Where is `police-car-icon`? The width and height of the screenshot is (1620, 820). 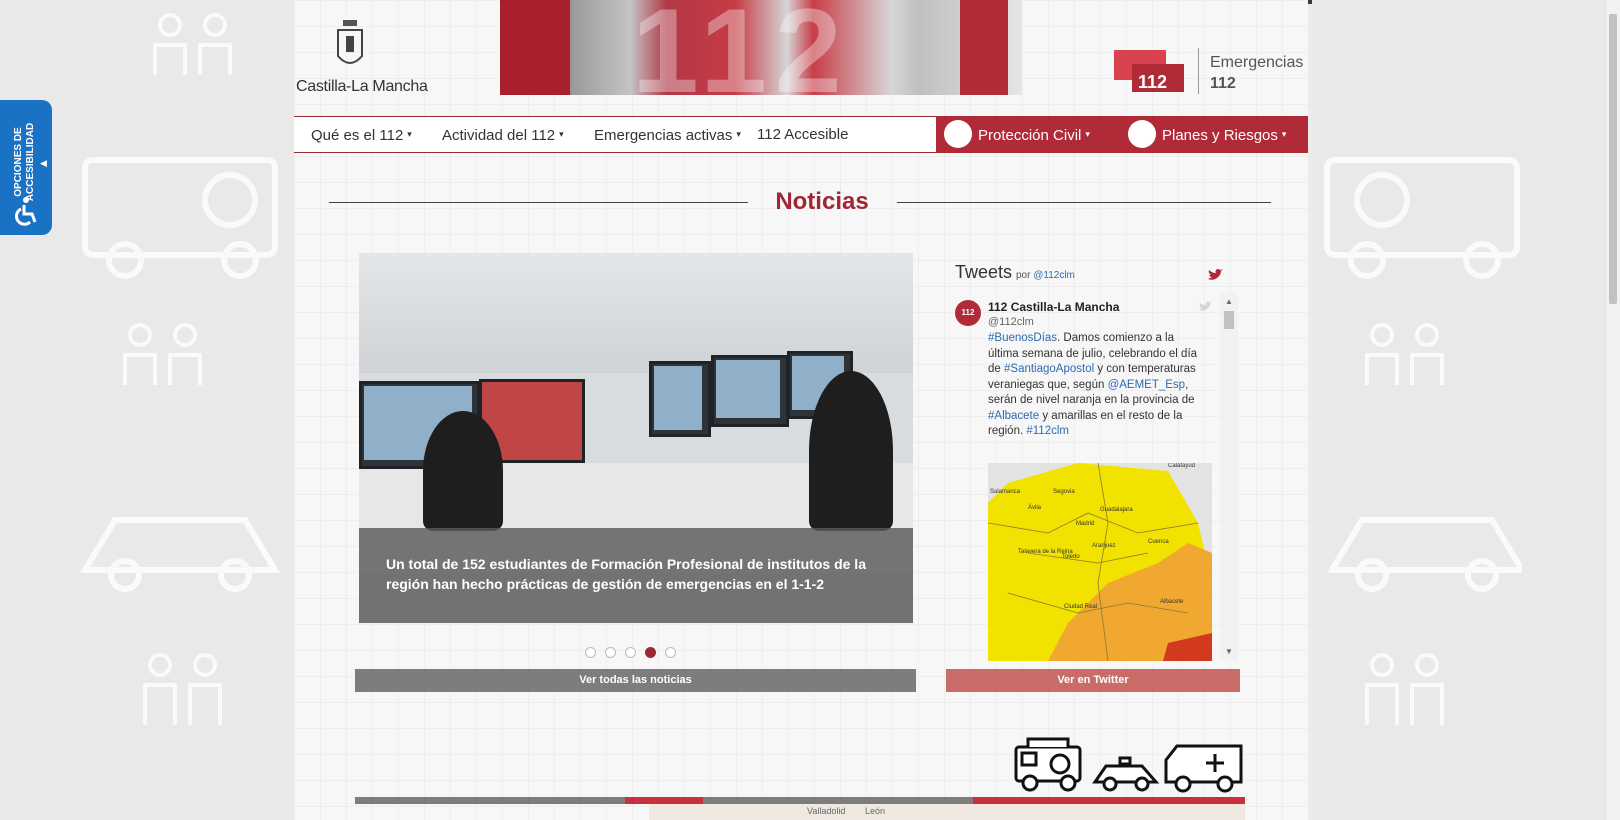
police-car-icon is located at coordinates (1126, 774).